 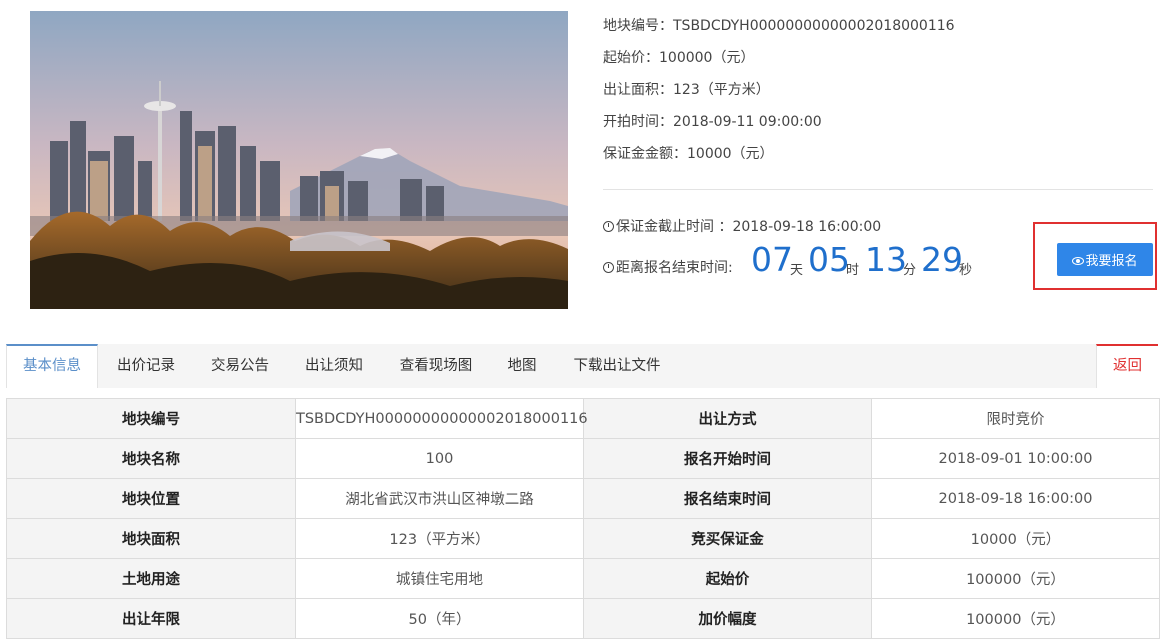 I want to click on table-value-cell: 10000（元）, so click(x=1015, y=538).